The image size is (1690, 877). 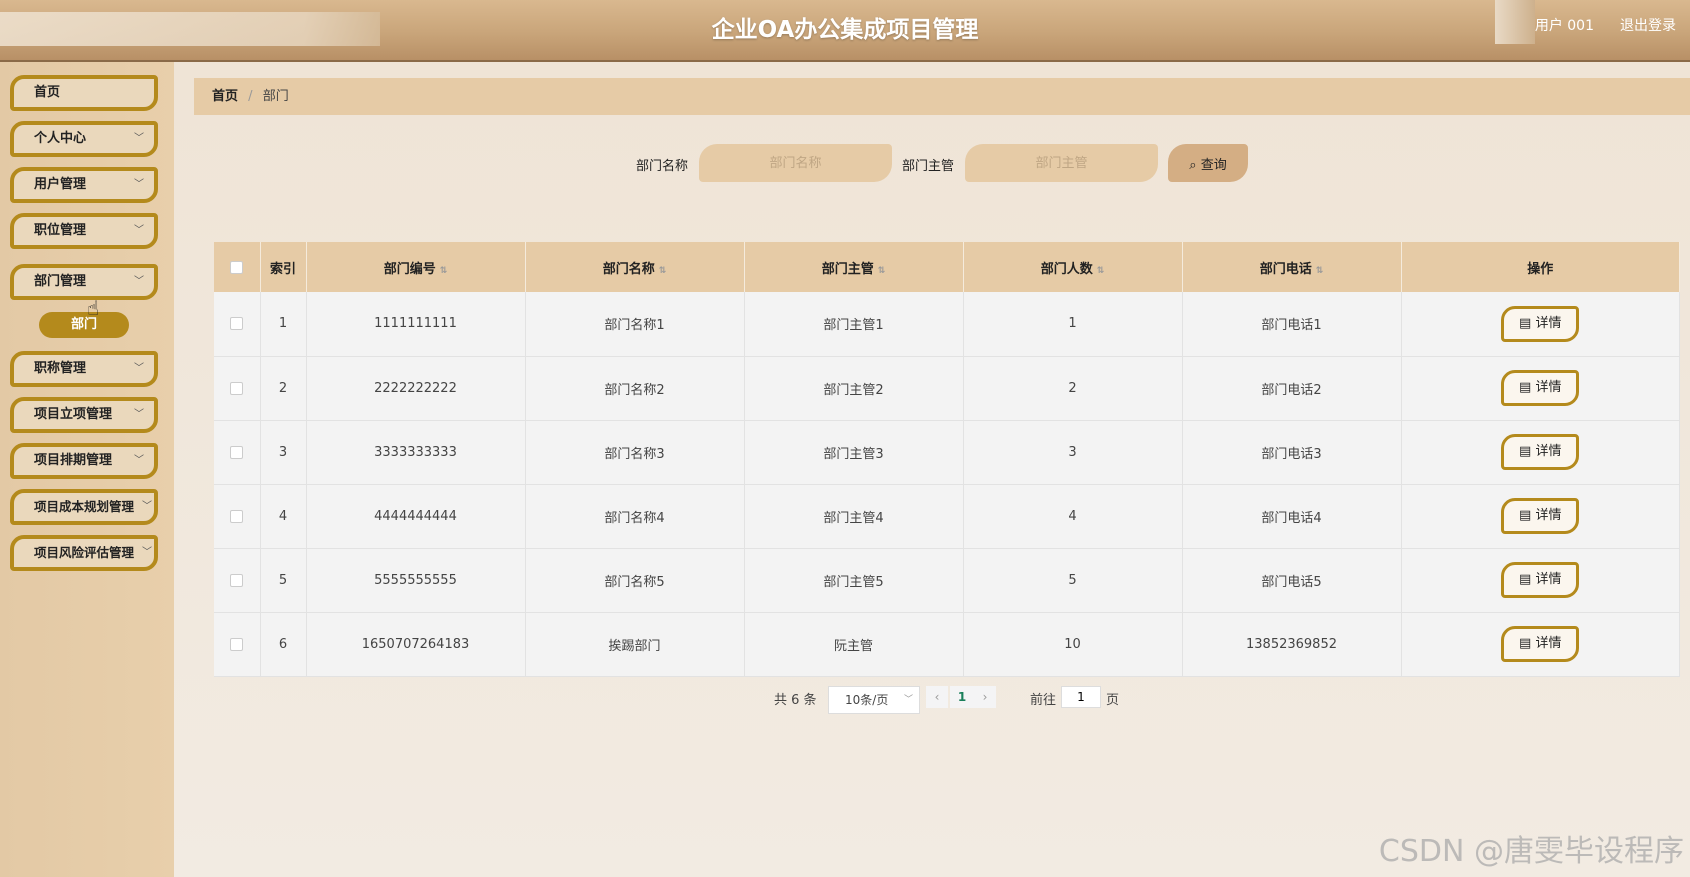 I want to click on select-all-checkbox, so click(x=237, y=267).